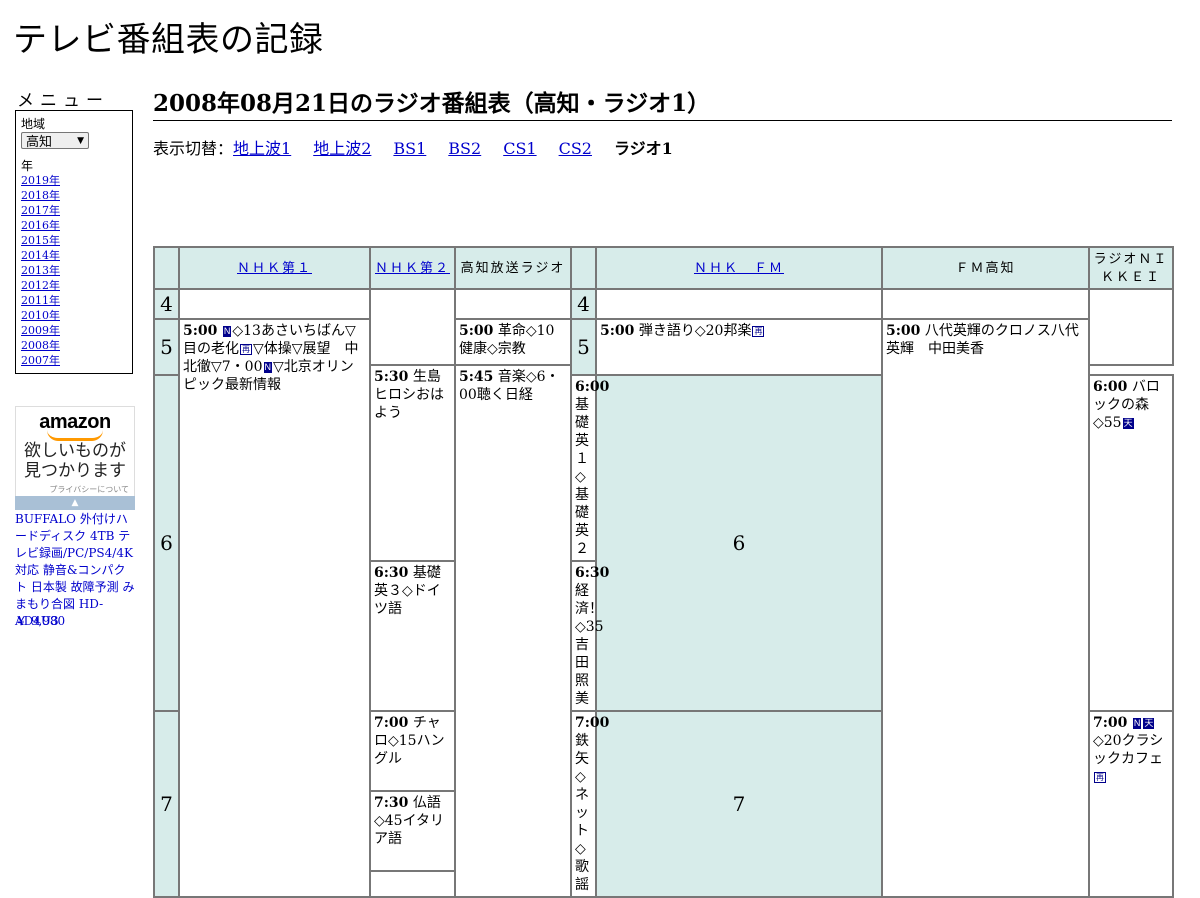  I want to click on ad-text-line1: 欲しいものが, so click(75, 450).